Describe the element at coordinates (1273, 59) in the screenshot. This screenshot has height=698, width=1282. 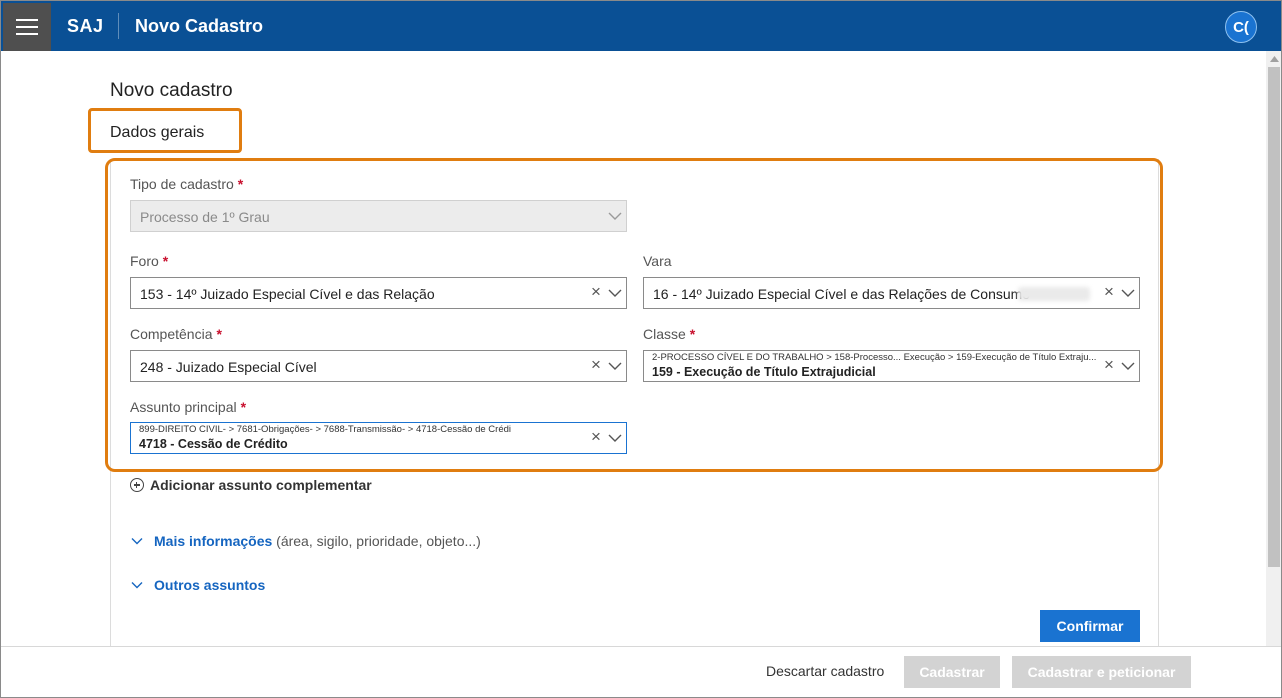
I see `scroll-up-arrow-icon` at that location.